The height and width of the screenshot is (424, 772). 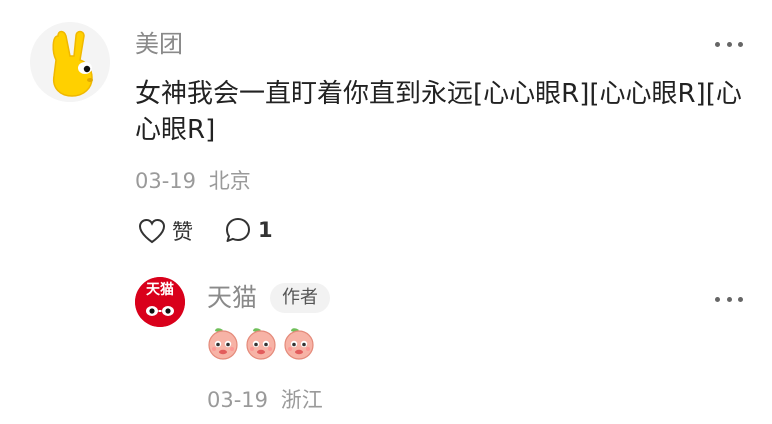 I want to click on reply-meta: 03-19 浙江, so click(x=265, y=400).